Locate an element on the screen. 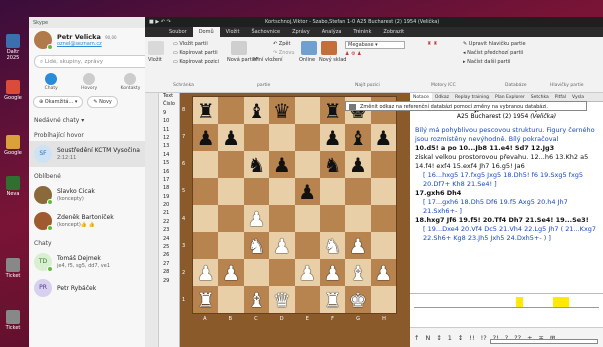 Image resolution: width=603 pixels, height=347 pixels. move-number: 26 is located at coordinates (170, 256).